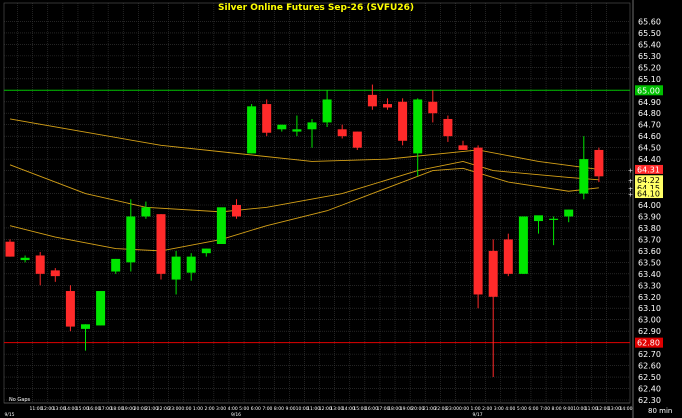 The width and height of the screenshot is (682, 418). I want to click on y-tick-label: 65.40, so click(649, 44).